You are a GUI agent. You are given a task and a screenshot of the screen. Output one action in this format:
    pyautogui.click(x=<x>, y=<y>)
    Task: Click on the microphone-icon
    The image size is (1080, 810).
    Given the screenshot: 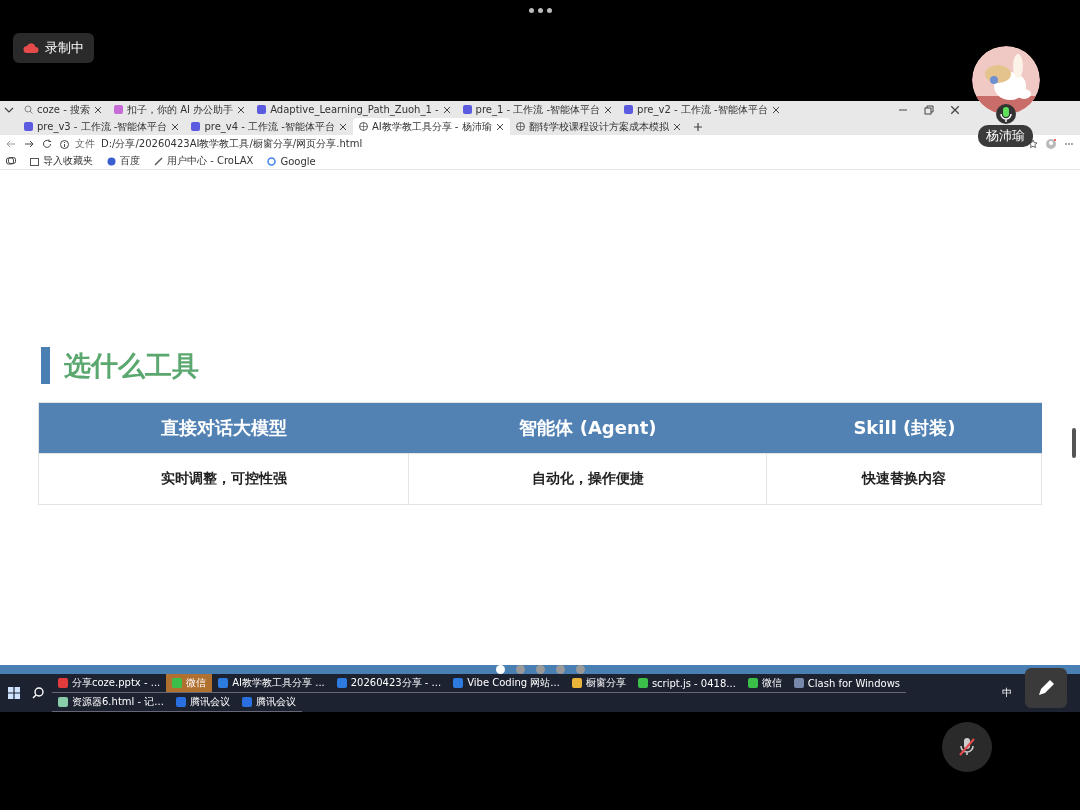 What is the action you would take?
    pyautogui.click(x=1006, y=114)
    